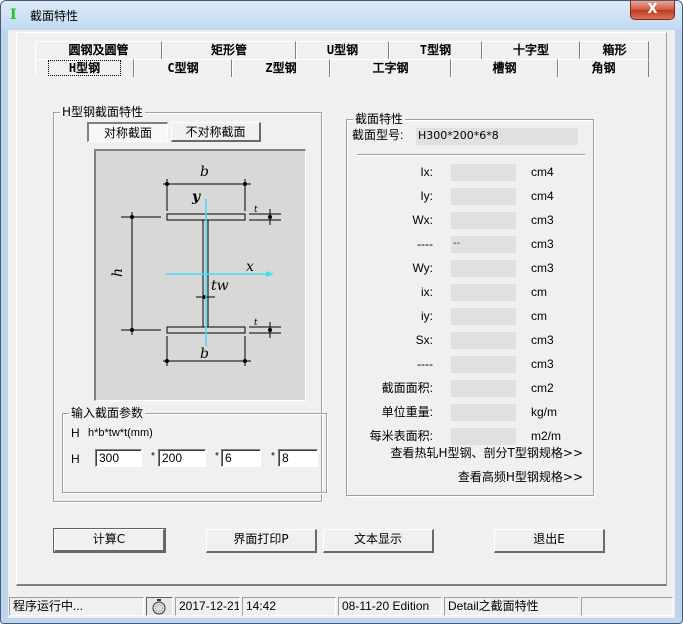 The image size is (683, 624). Describe the element at coordinates (13, 15) in the screenshot. I see `i-beam-icon: I` at that location.